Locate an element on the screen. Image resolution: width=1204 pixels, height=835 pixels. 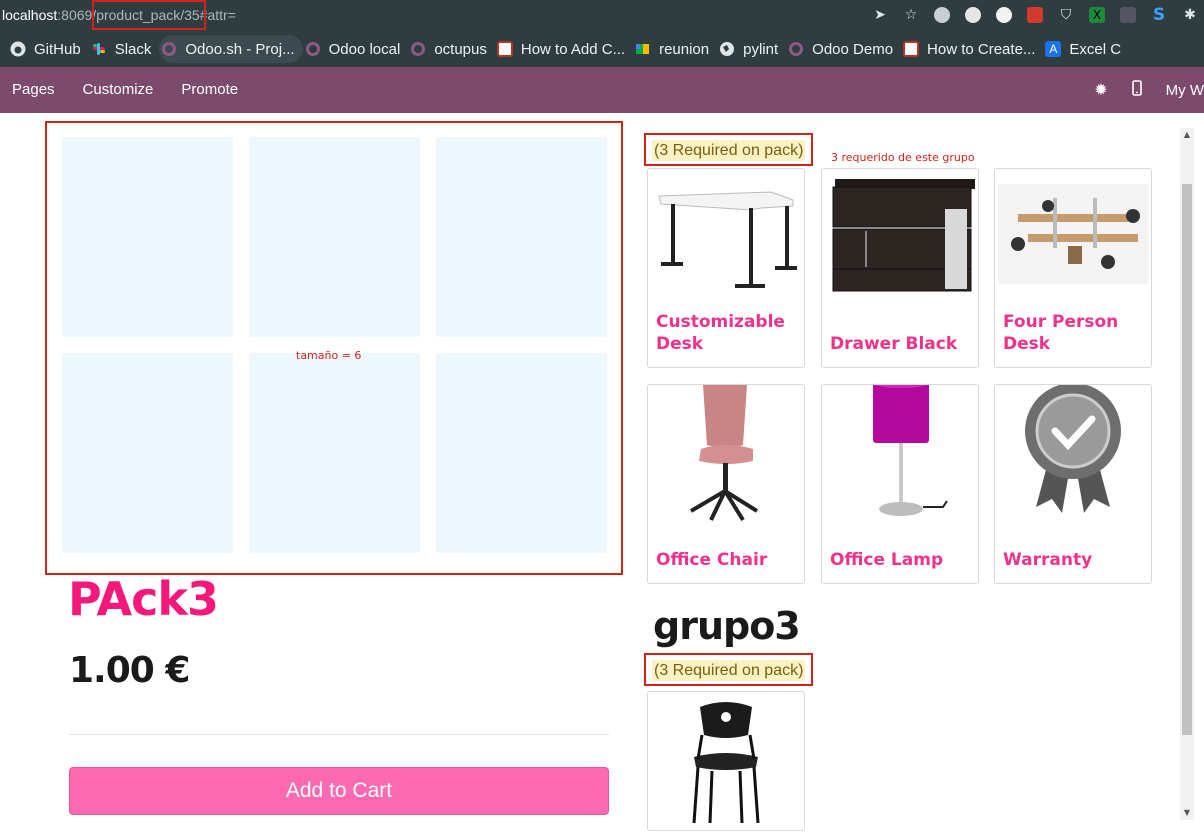
lamp-icon is located at coordinates (900, 450).